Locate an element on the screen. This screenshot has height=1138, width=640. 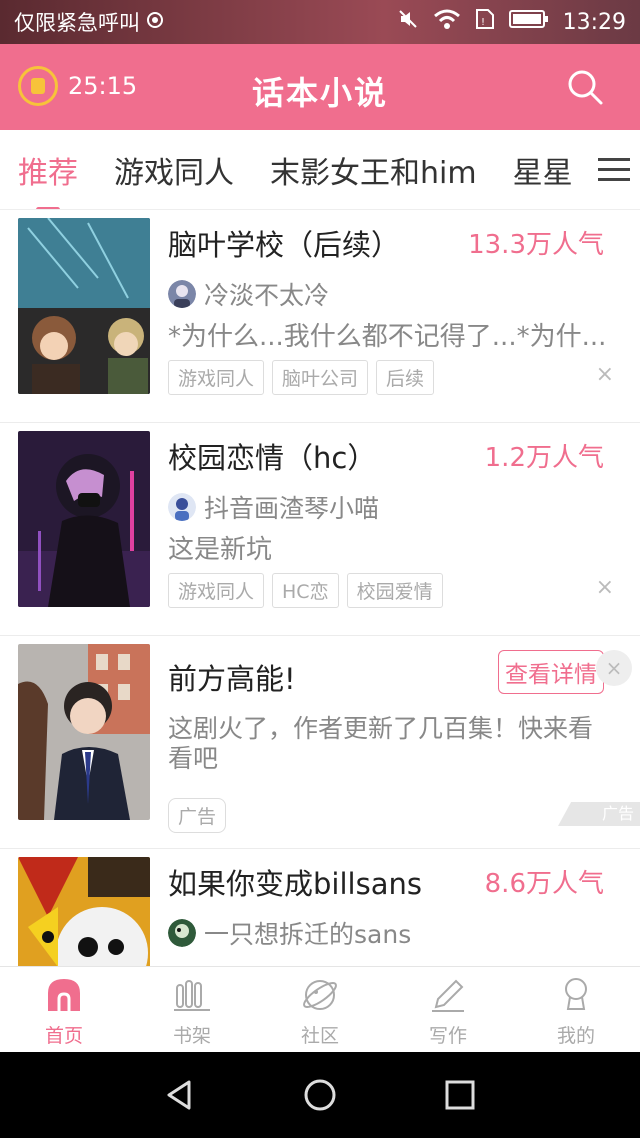
carrier-label: 仅限紧急呼叫 is located at coordinates (77, 23).